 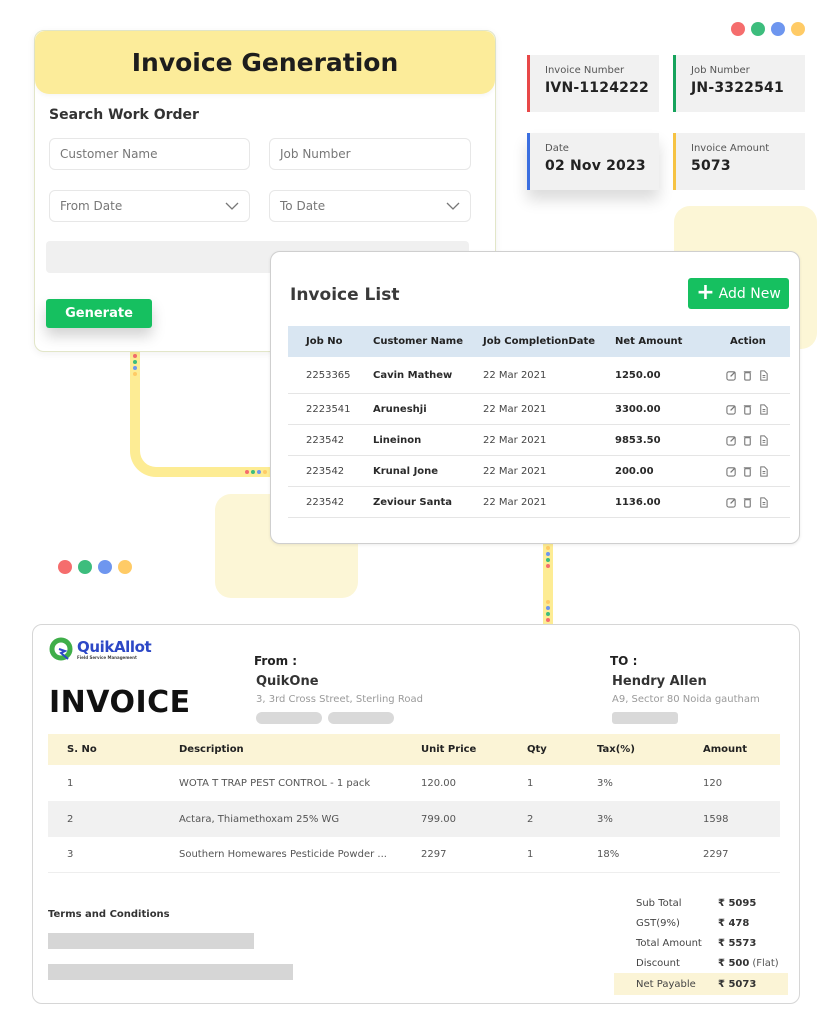 I want to click on stat-label: Invoice Amount, so click(x=730, y=148).